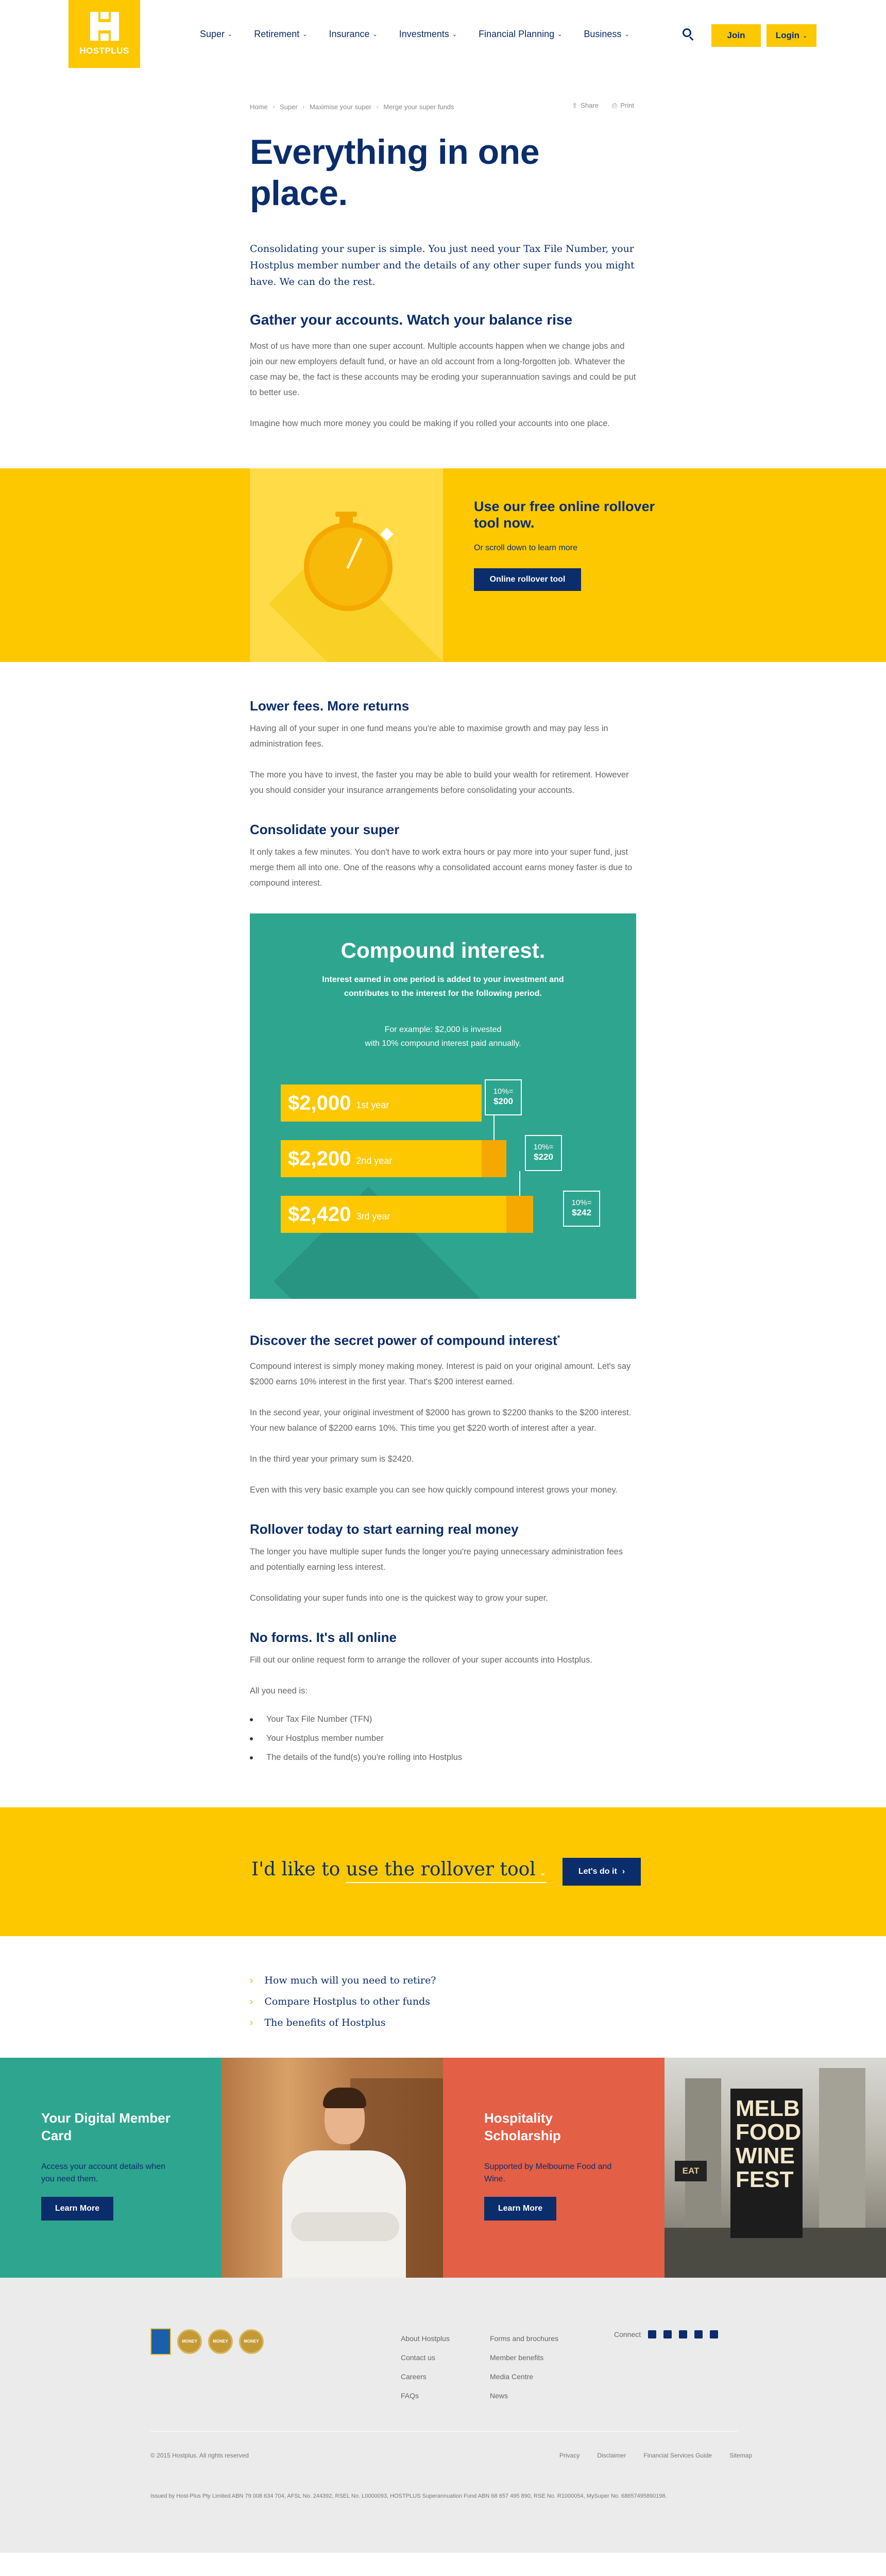 The height and width of the screenshot is (2576, 886). What do you see at coordinates (558, 1337) in the screenshot?
I see `footnote-mark: *` at bounding box center [558, 1337].